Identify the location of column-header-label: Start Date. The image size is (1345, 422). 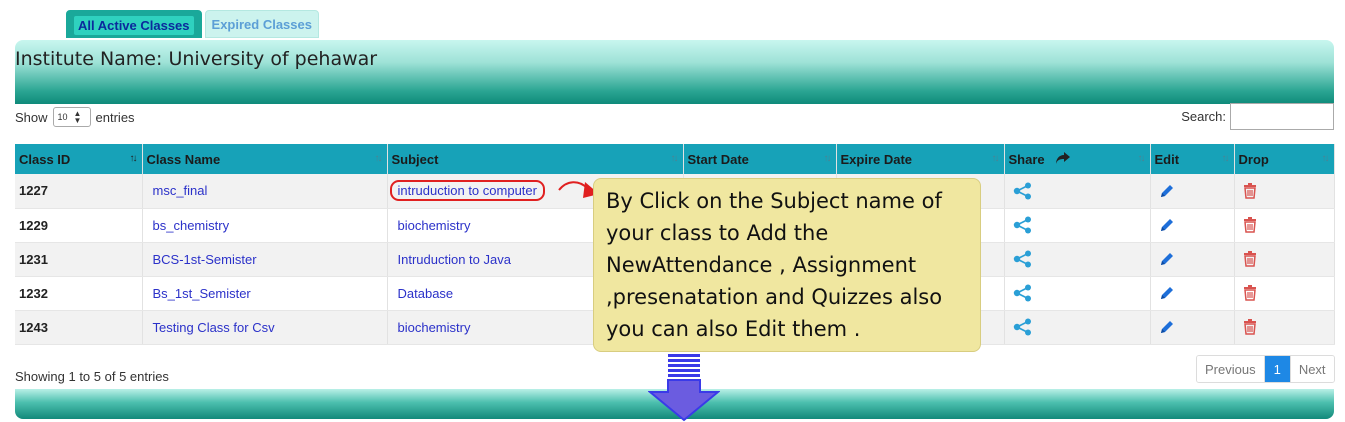
(718, 159).